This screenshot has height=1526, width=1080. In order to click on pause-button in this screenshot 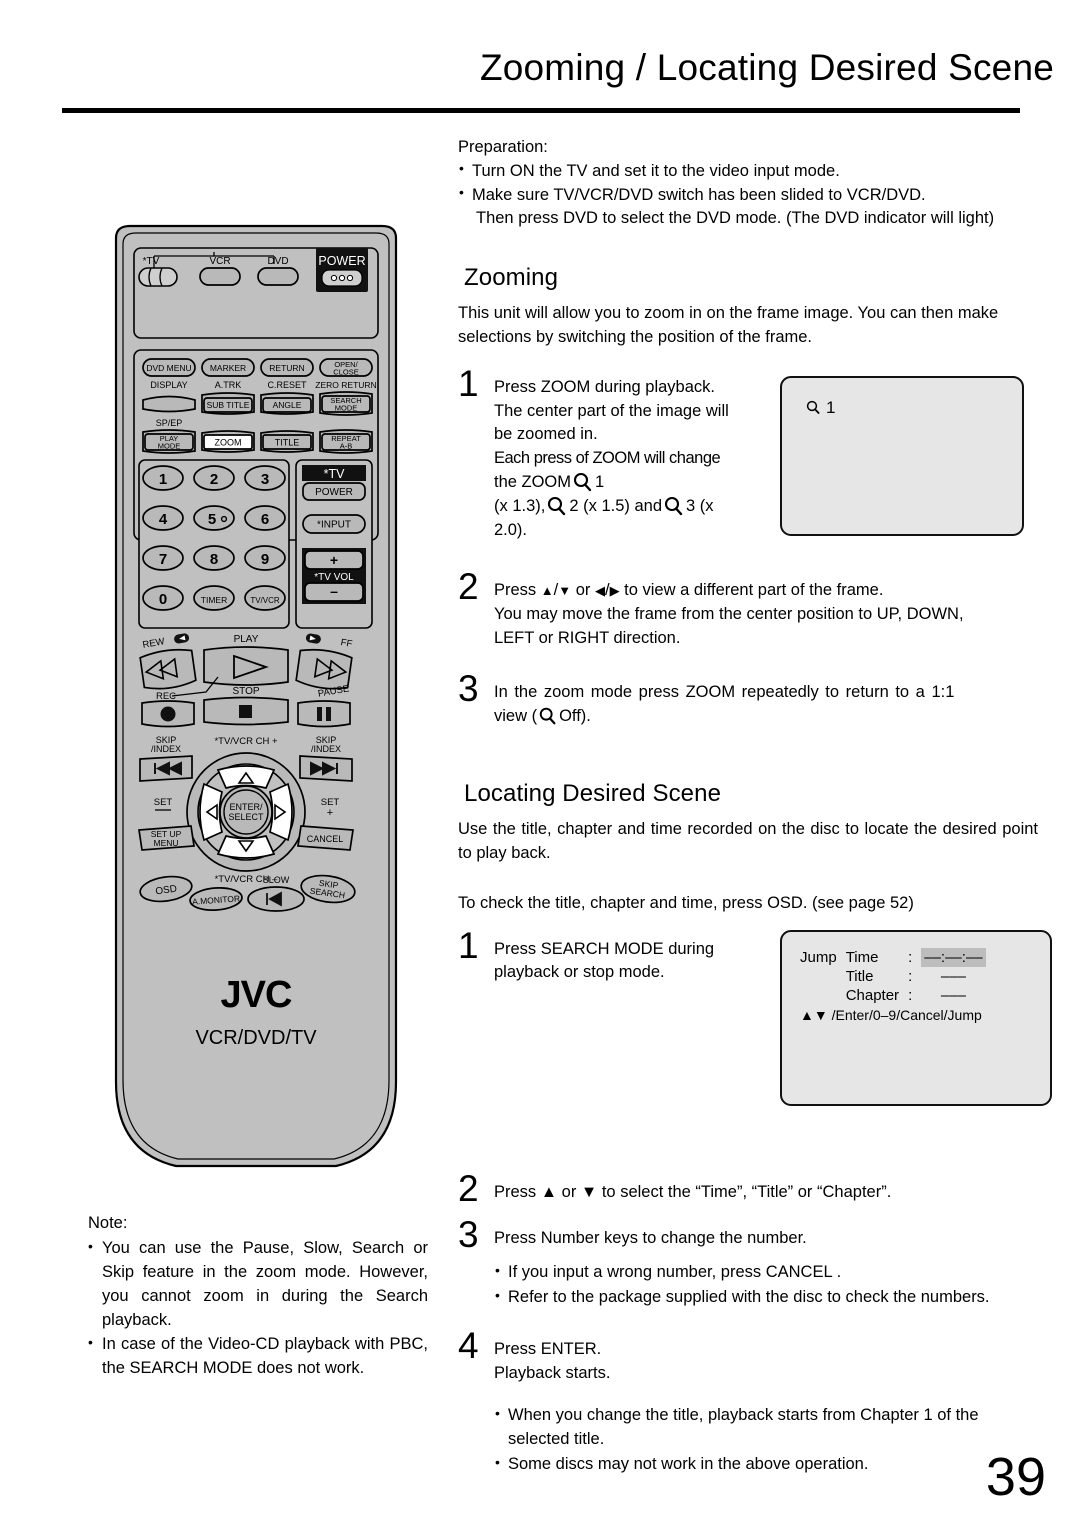, I will do `click(324, 714)`.